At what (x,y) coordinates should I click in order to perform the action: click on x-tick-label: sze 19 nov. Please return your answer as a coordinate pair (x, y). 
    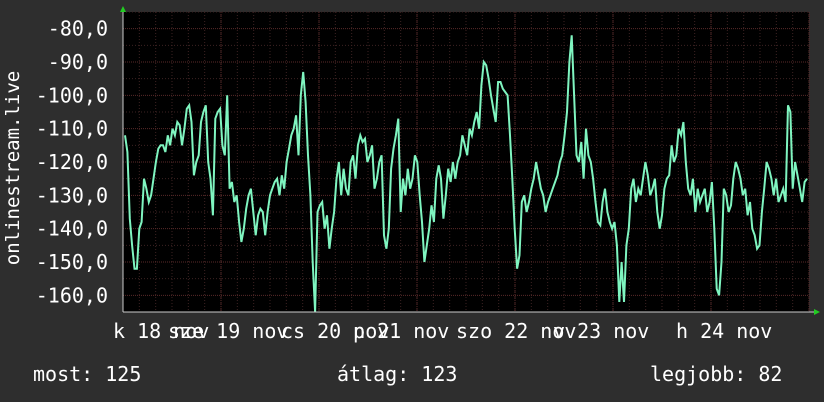
    Looking at the image, I should click on (228, 331).